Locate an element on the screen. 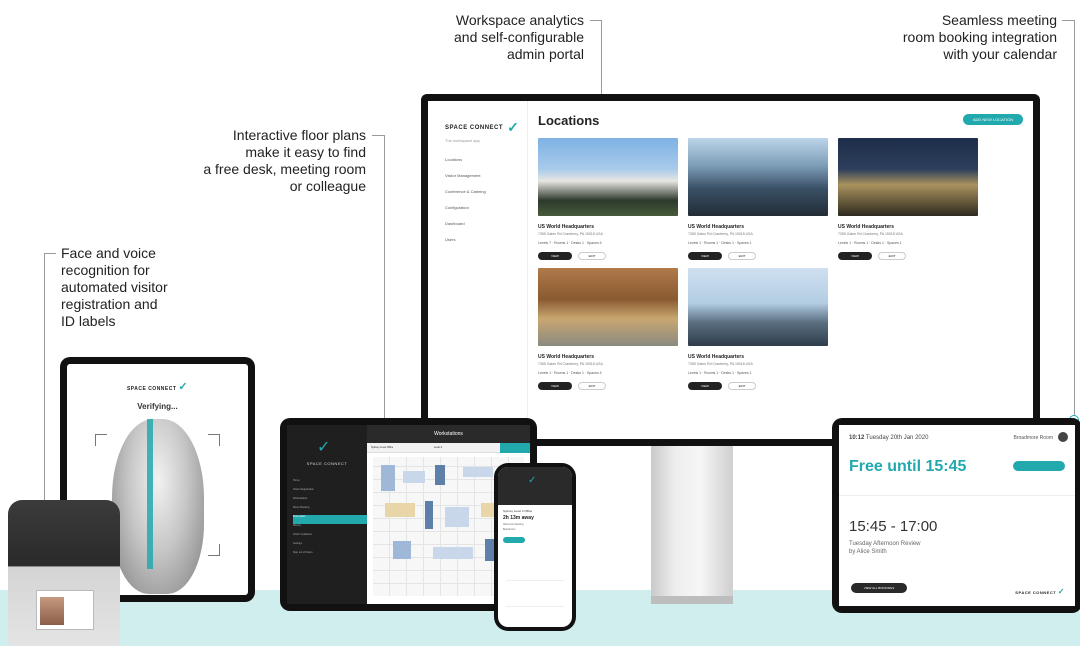 The height and width of the screenshot is (646, 1080). add-location-button: ADD NEW LOCATION is located at coordinates (992, 119).